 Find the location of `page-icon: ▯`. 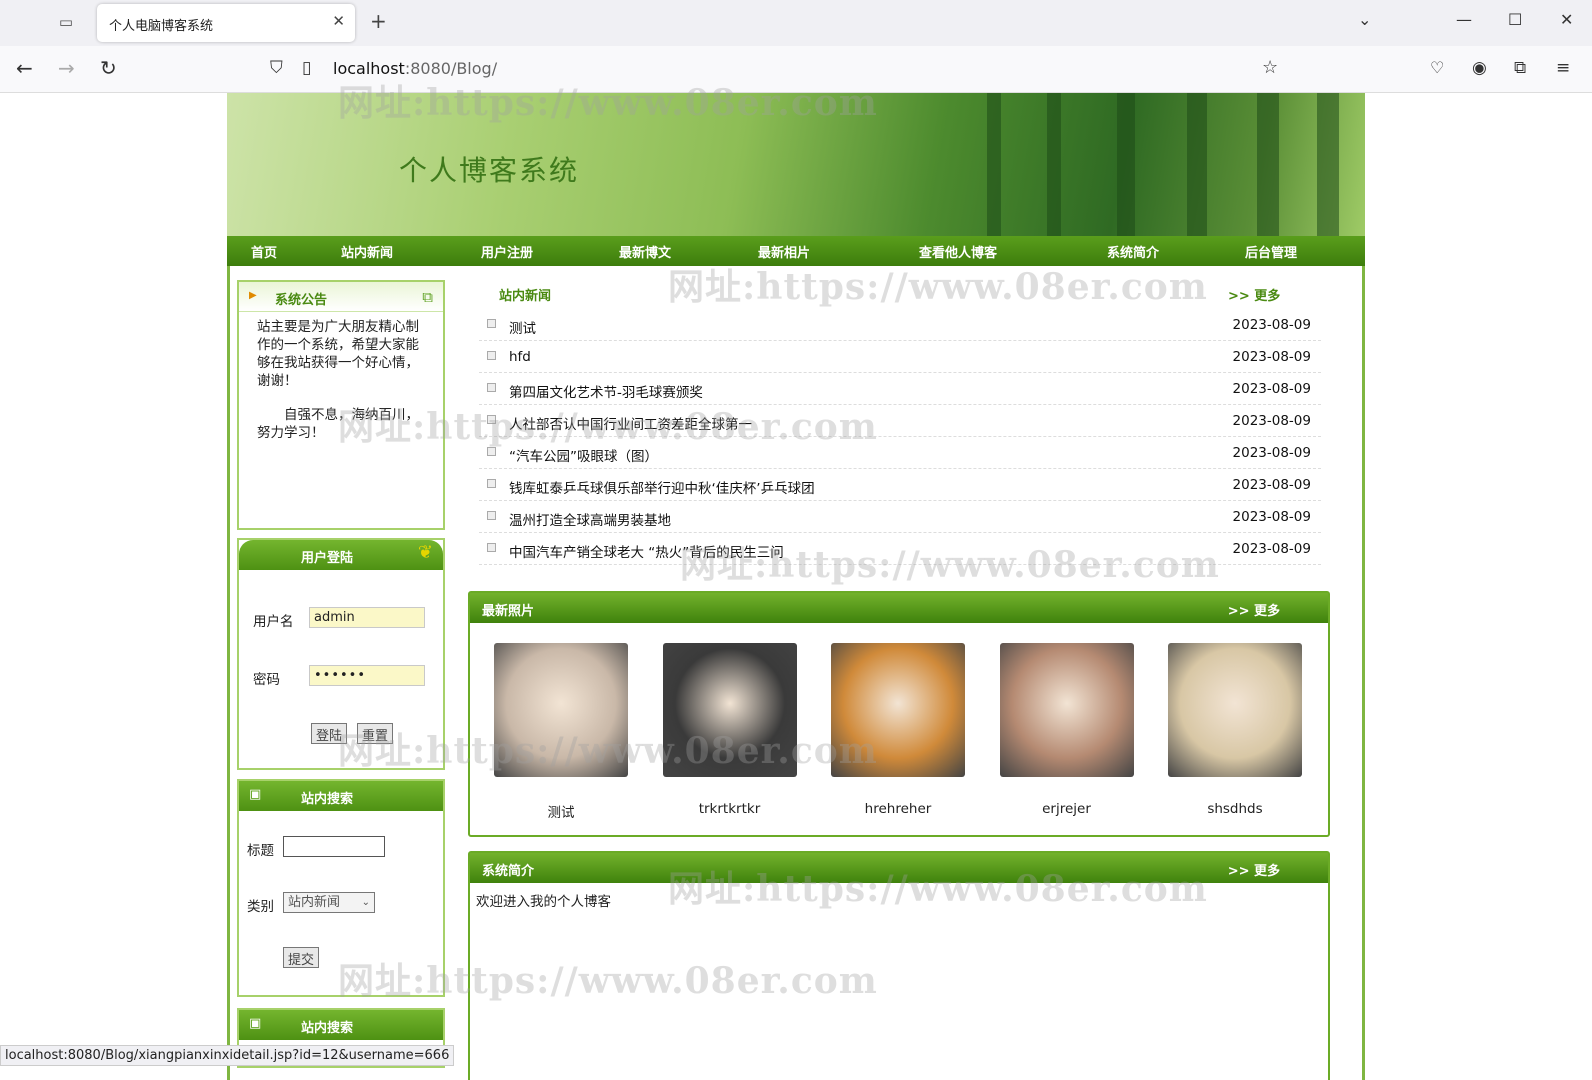

page-icon: ▯ is located at coordinates (307, 68).